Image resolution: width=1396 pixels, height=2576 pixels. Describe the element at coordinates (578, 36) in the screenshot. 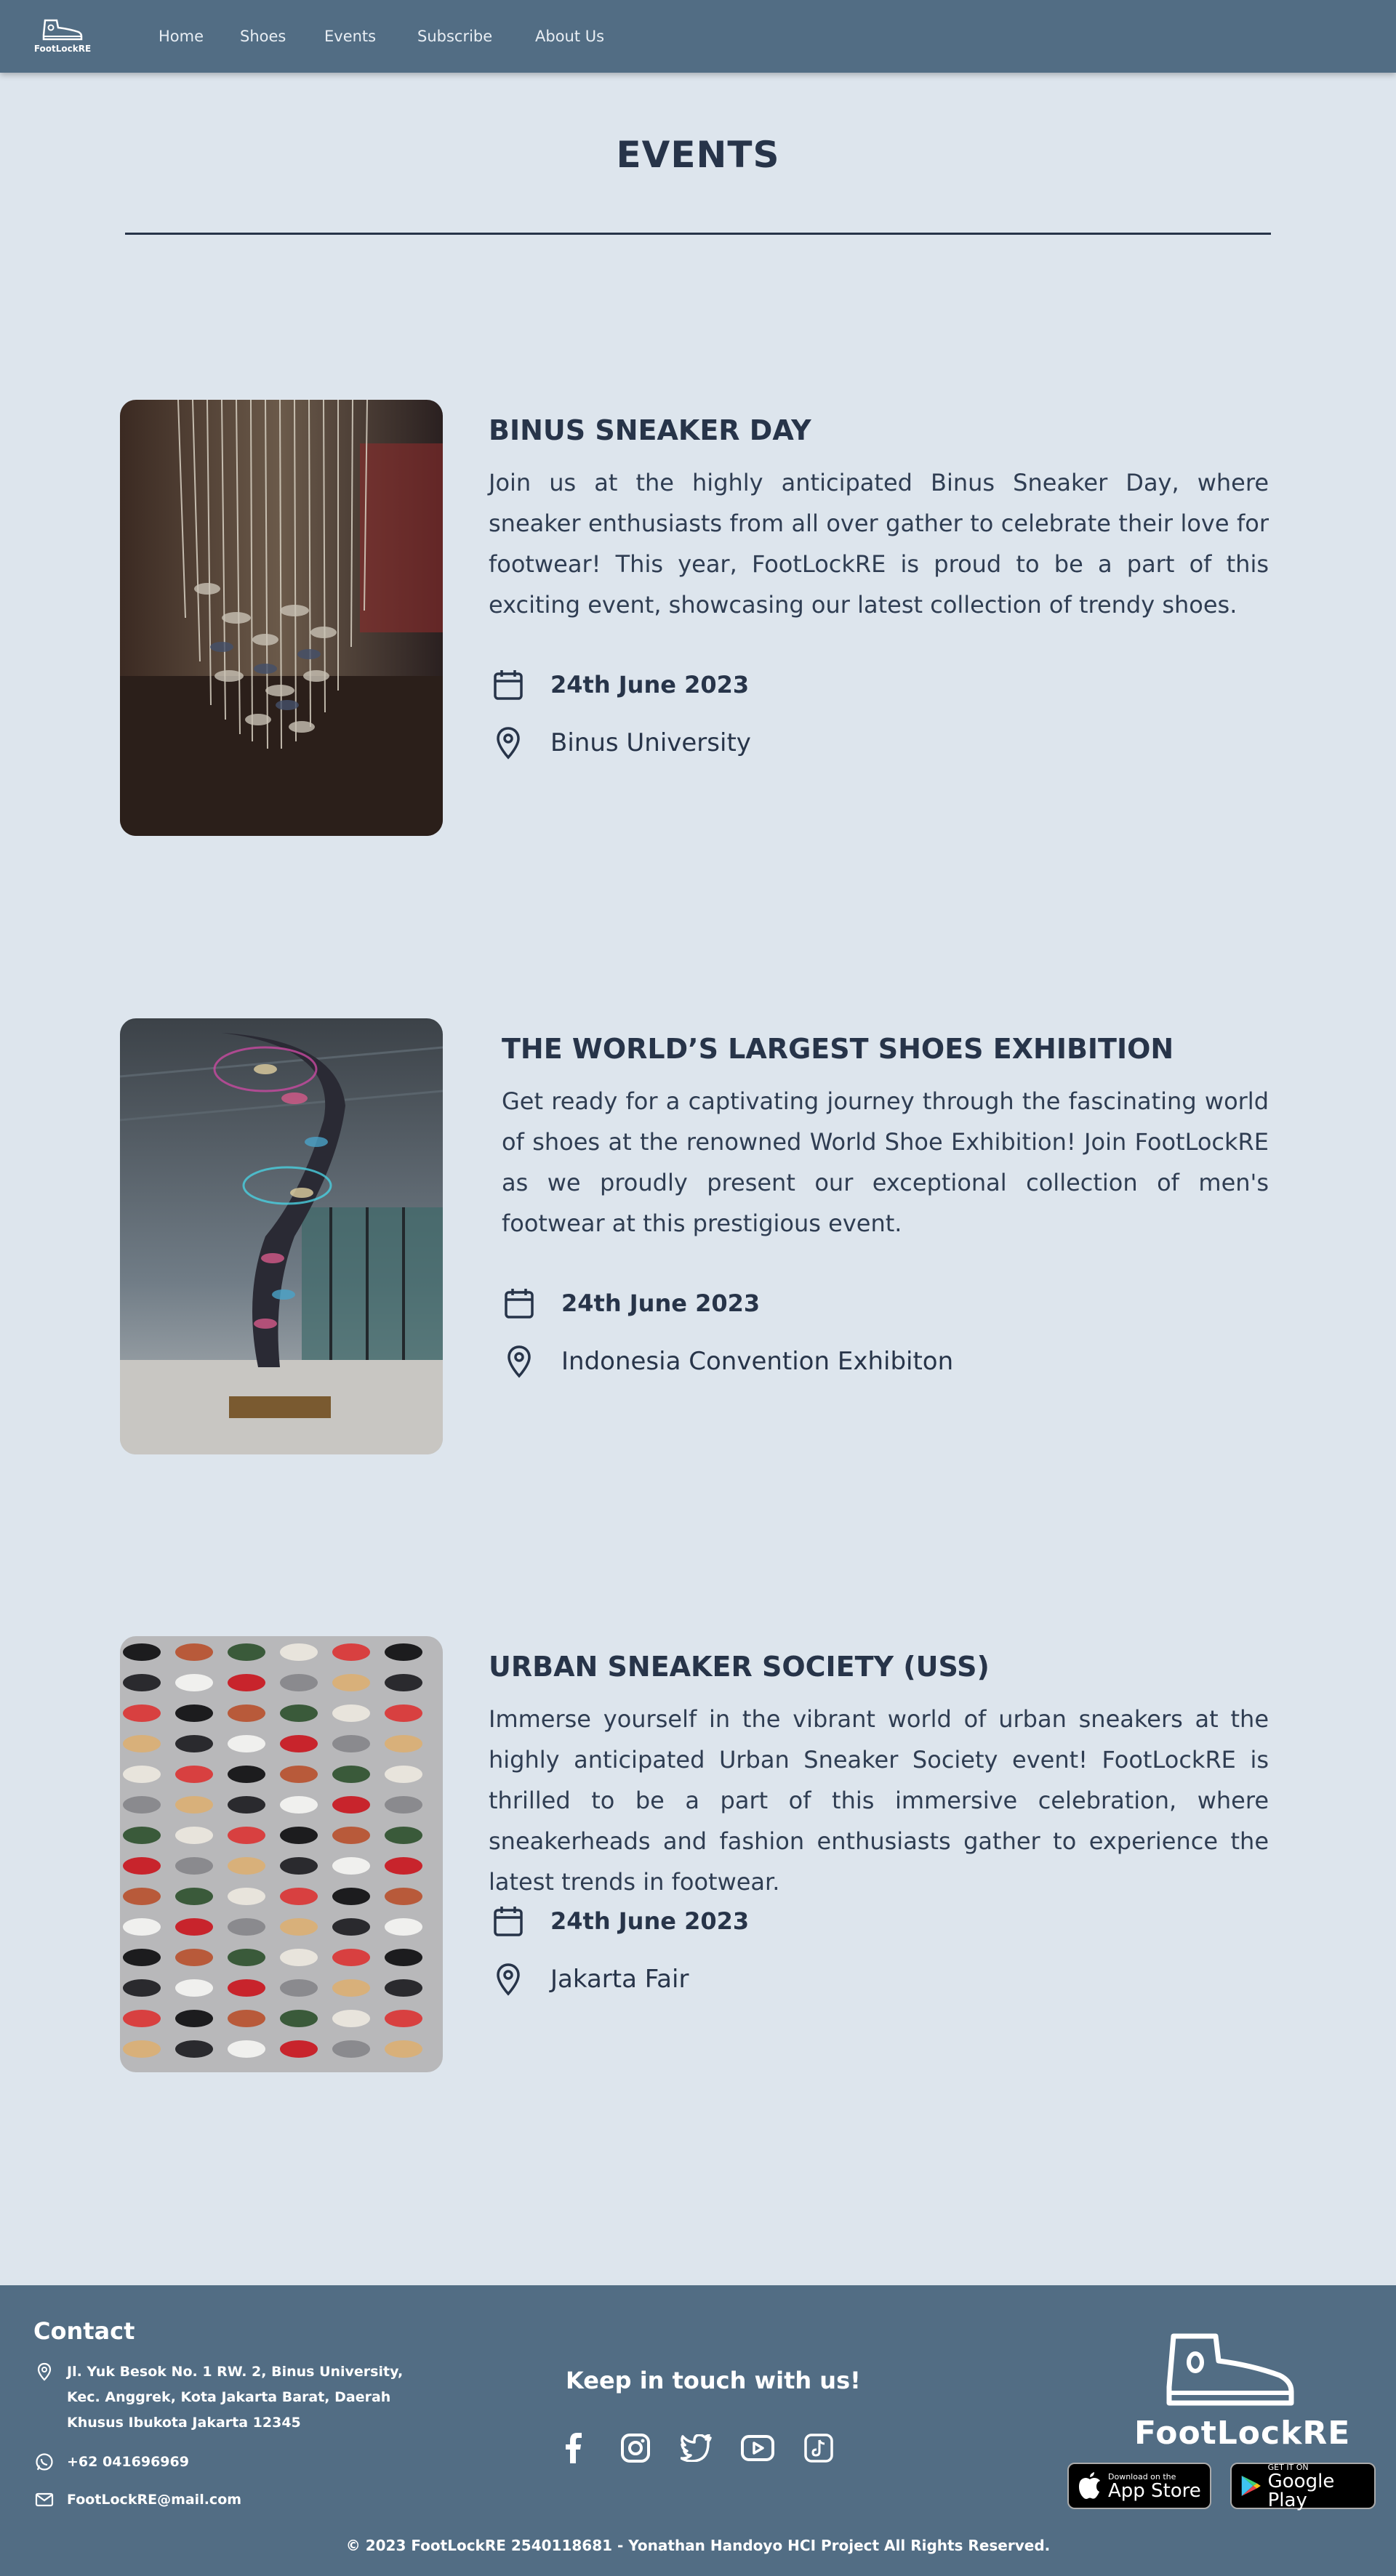

I see `nav-link-about-us: About Us` at that location.